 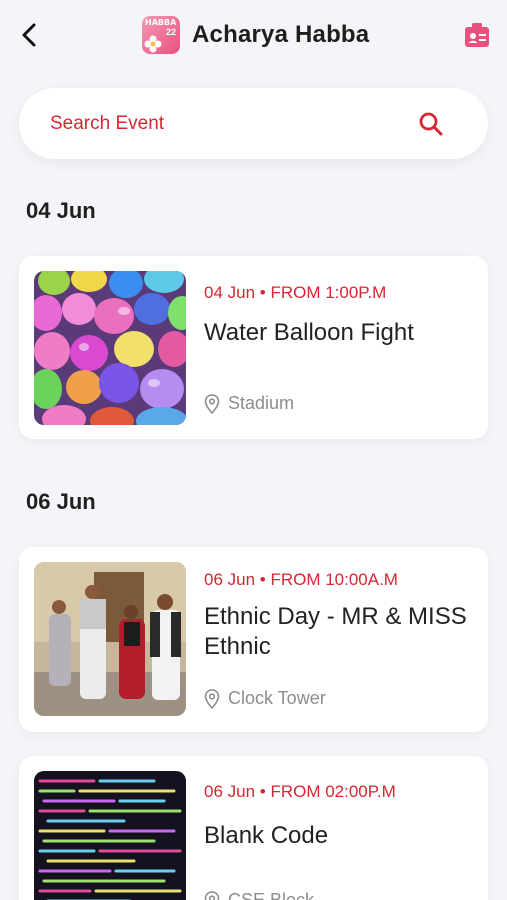 What do you see at coordinates (431, 124) in the screenshot?
I see `search-icon` at bounding box center [431, 124].